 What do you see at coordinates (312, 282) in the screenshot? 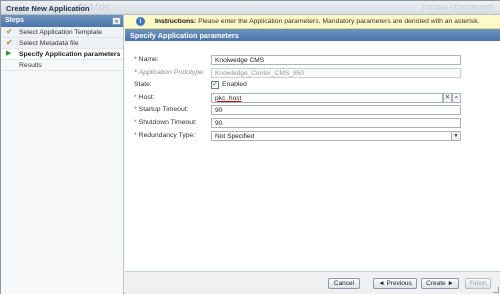
I see `dialog-footer: Cancel ◄ Previous Create ► Finish` at bounding box center [312, 282].